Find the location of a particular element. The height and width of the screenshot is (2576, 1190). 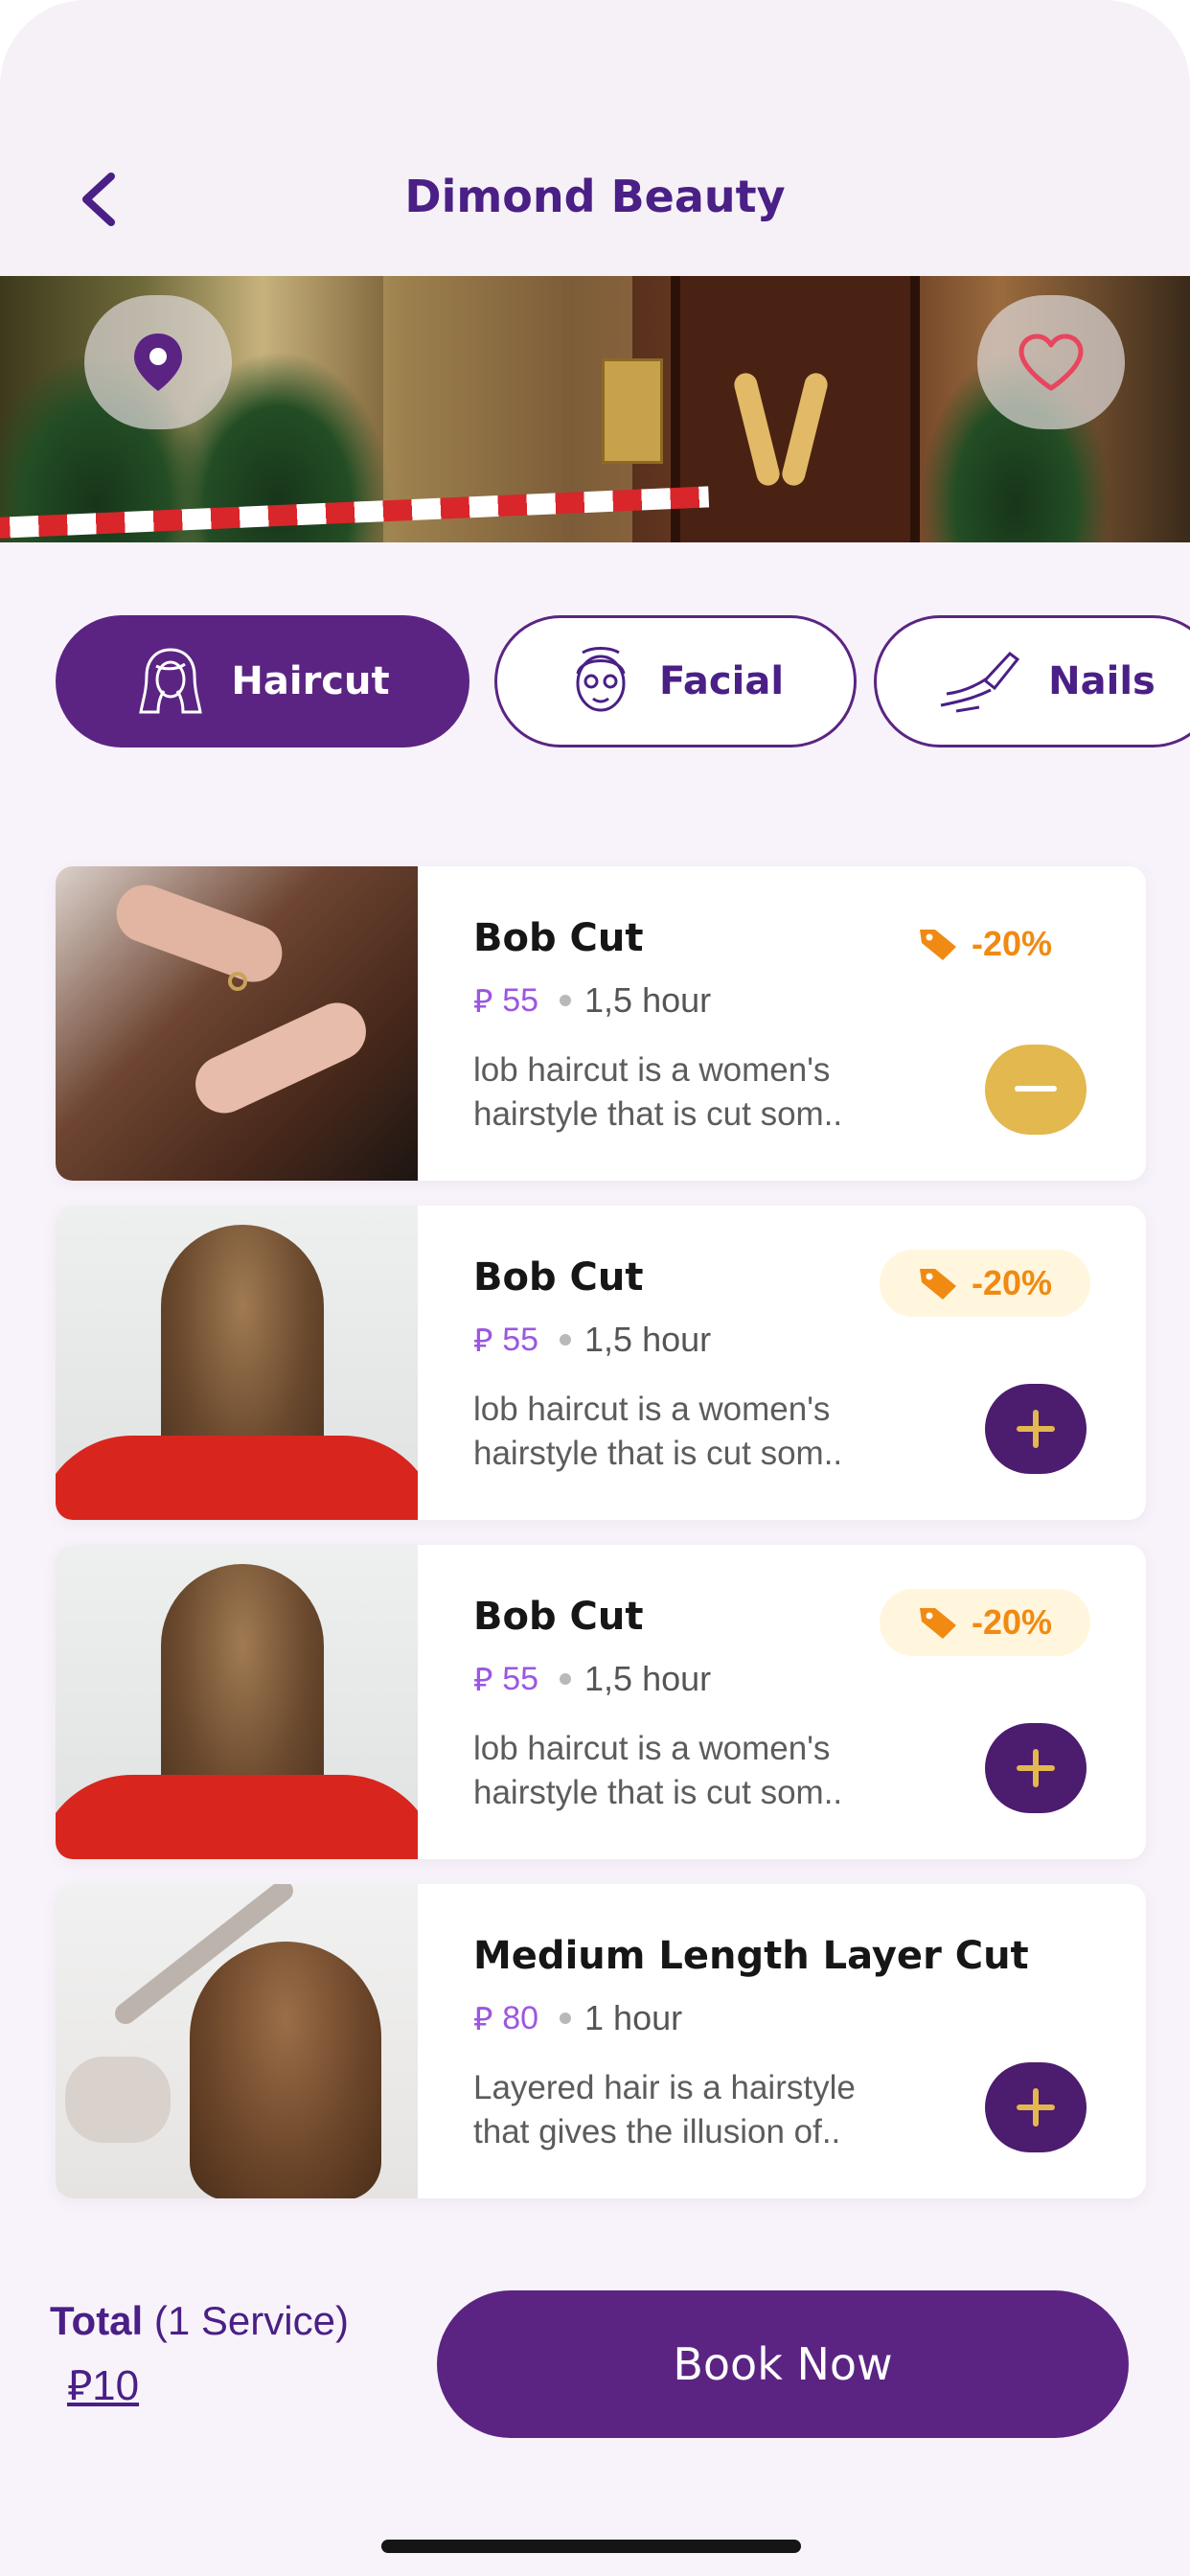

category-chip-haircut: Haircut is located at coordinates (263, 681).